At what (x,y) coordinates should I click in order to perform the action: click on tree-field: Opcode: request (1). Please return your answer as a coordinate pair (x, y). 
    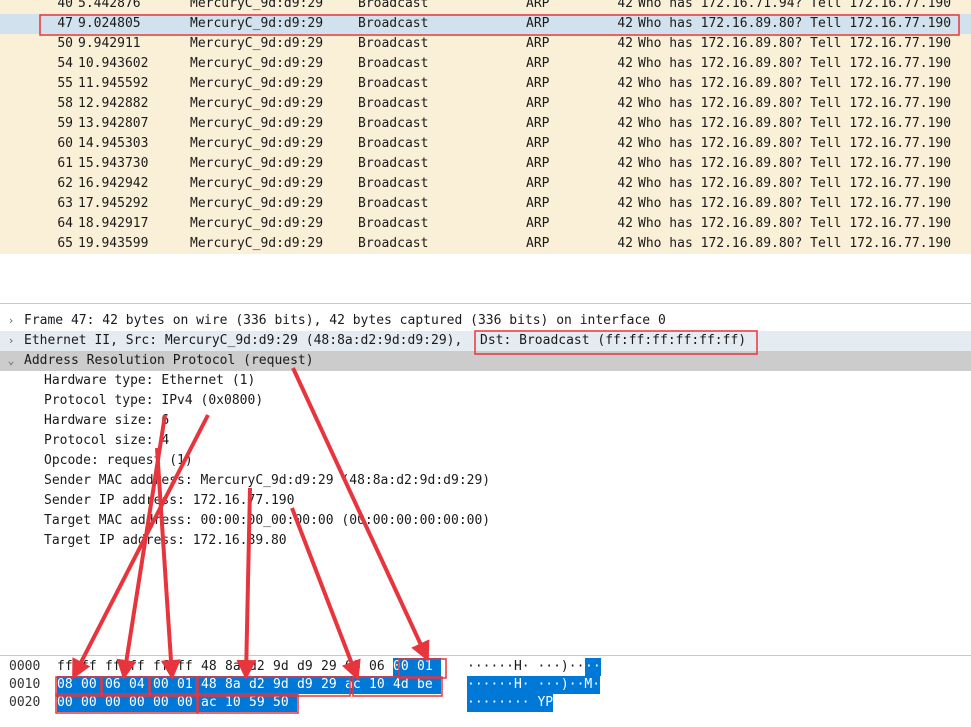
    Looking at the image, I should click on (485, 461).